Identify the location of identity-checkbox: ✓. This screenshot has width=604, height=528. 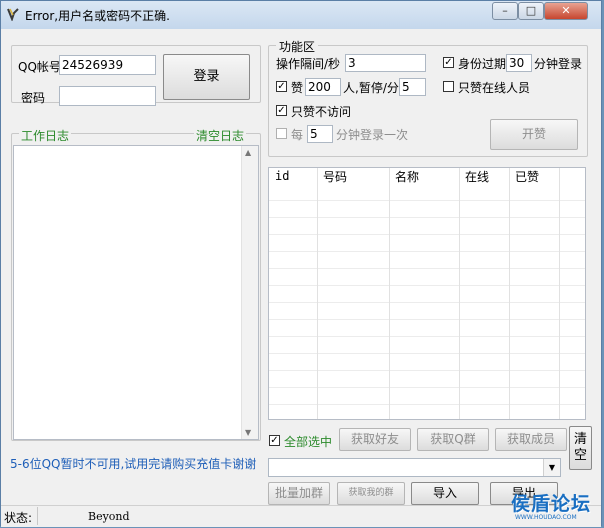
(448, 62).